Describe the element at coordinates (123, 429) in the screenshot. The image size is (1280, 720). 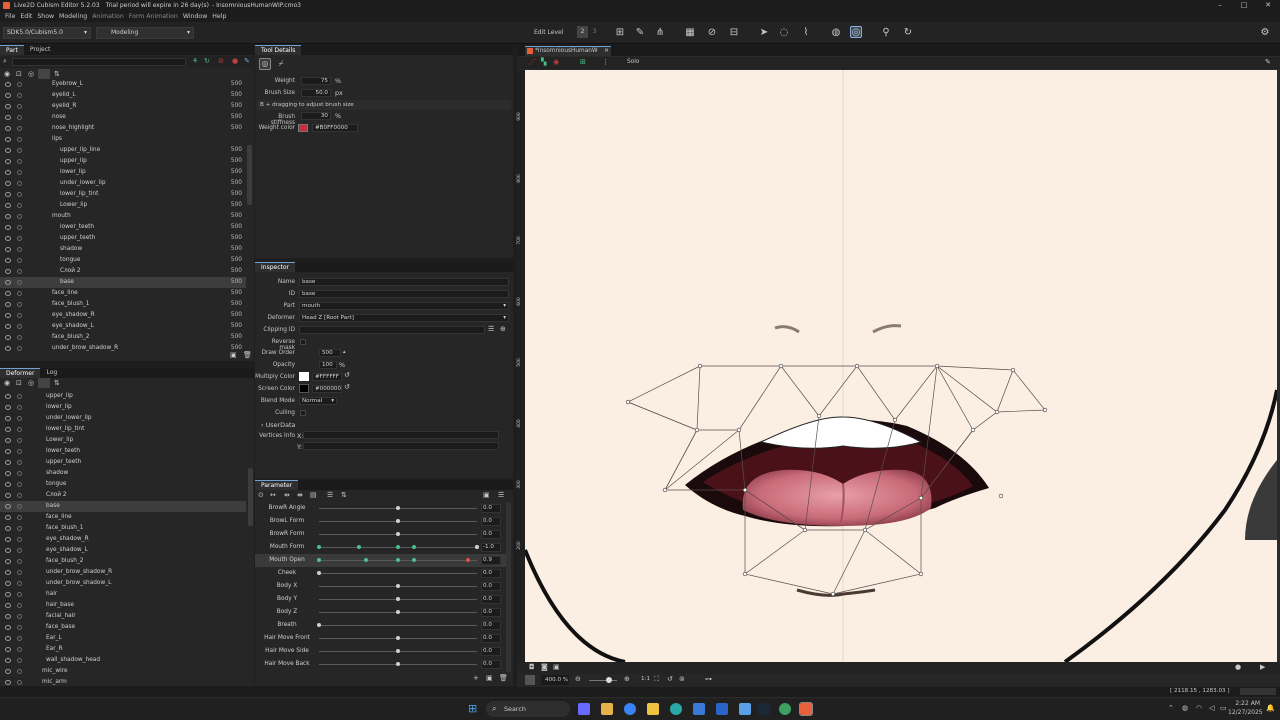
I see `tree-row: lower_lip_tint` at that location.